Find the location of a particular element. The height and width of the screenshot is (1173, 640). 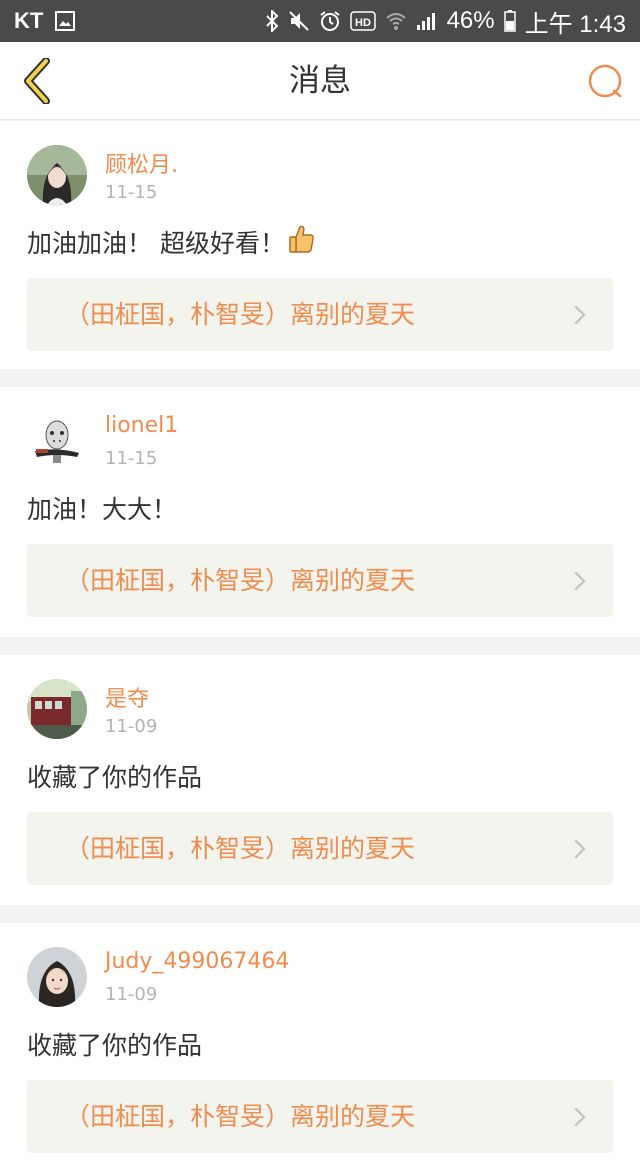

gallery-icon is located at coordinates (65, 21).